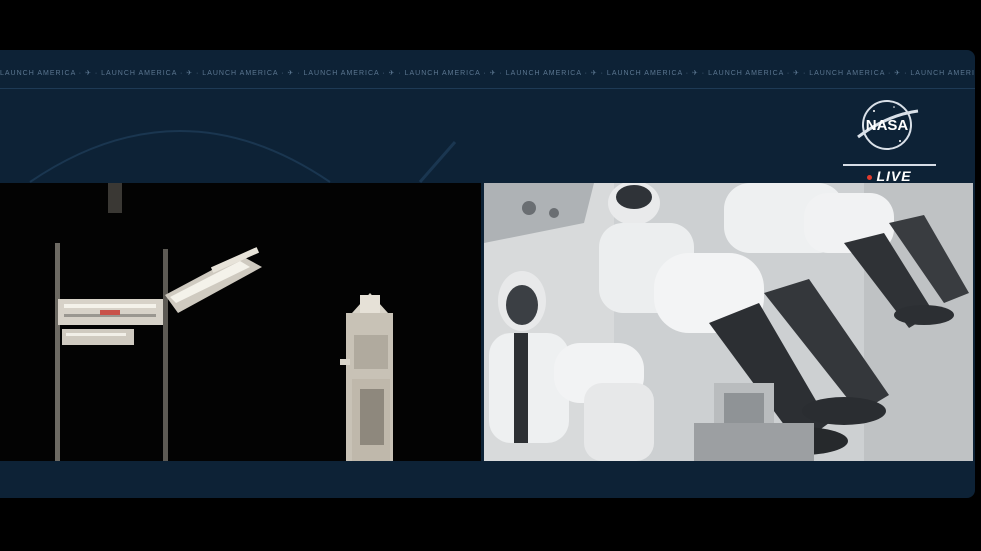 Image resolution: width=981 pixels, height=551 pixels. What do you see at coordinates (487, 88) in the screenshot?
I see `ticker-divider` at bounding box center [487, 88].